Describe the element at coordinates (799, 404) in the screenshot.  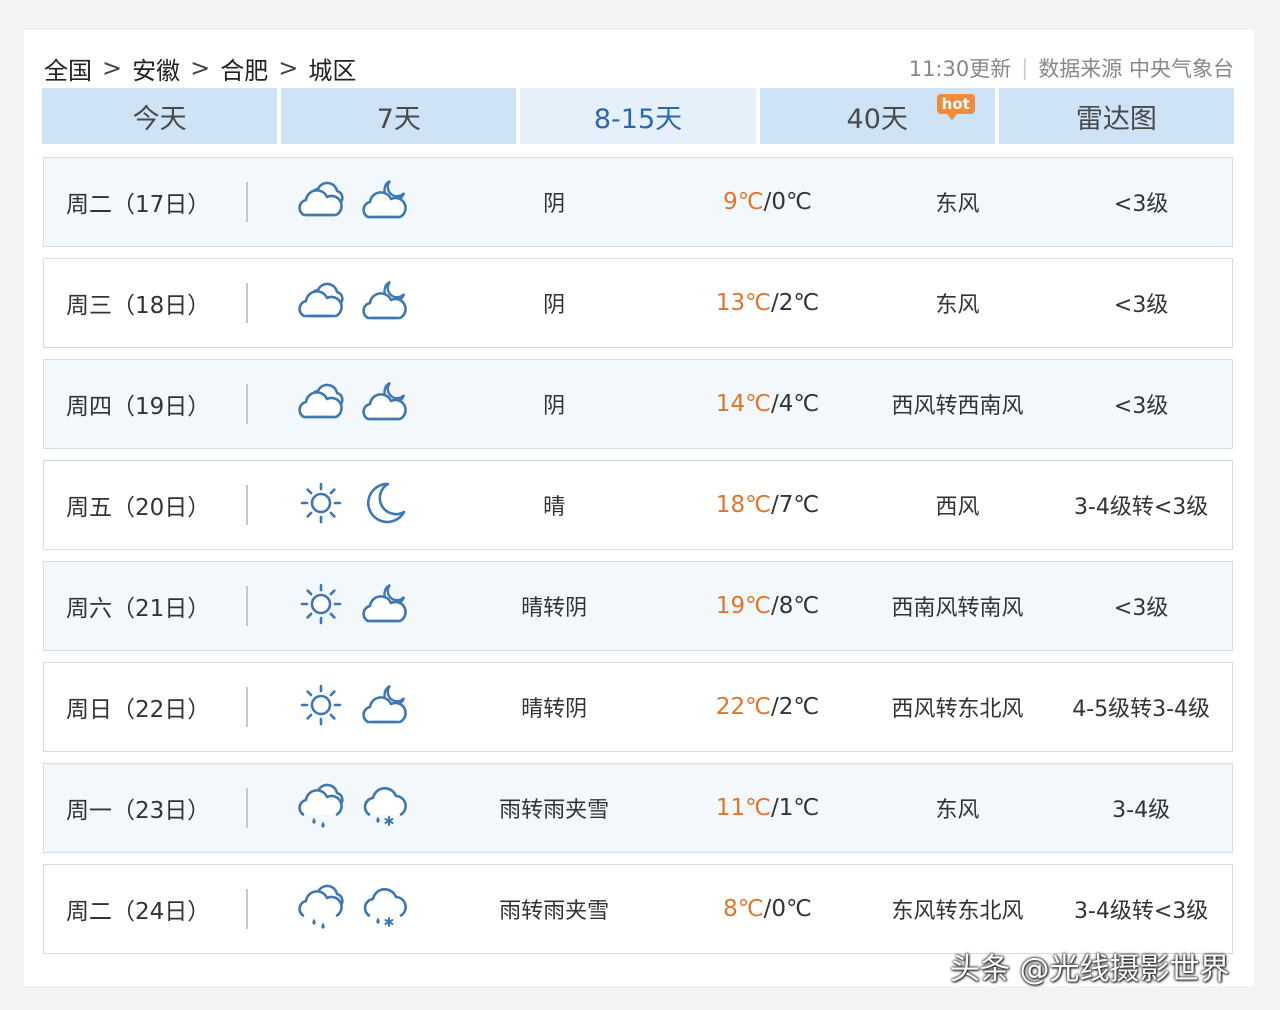
I see `temp-low: 4℃` at that location.